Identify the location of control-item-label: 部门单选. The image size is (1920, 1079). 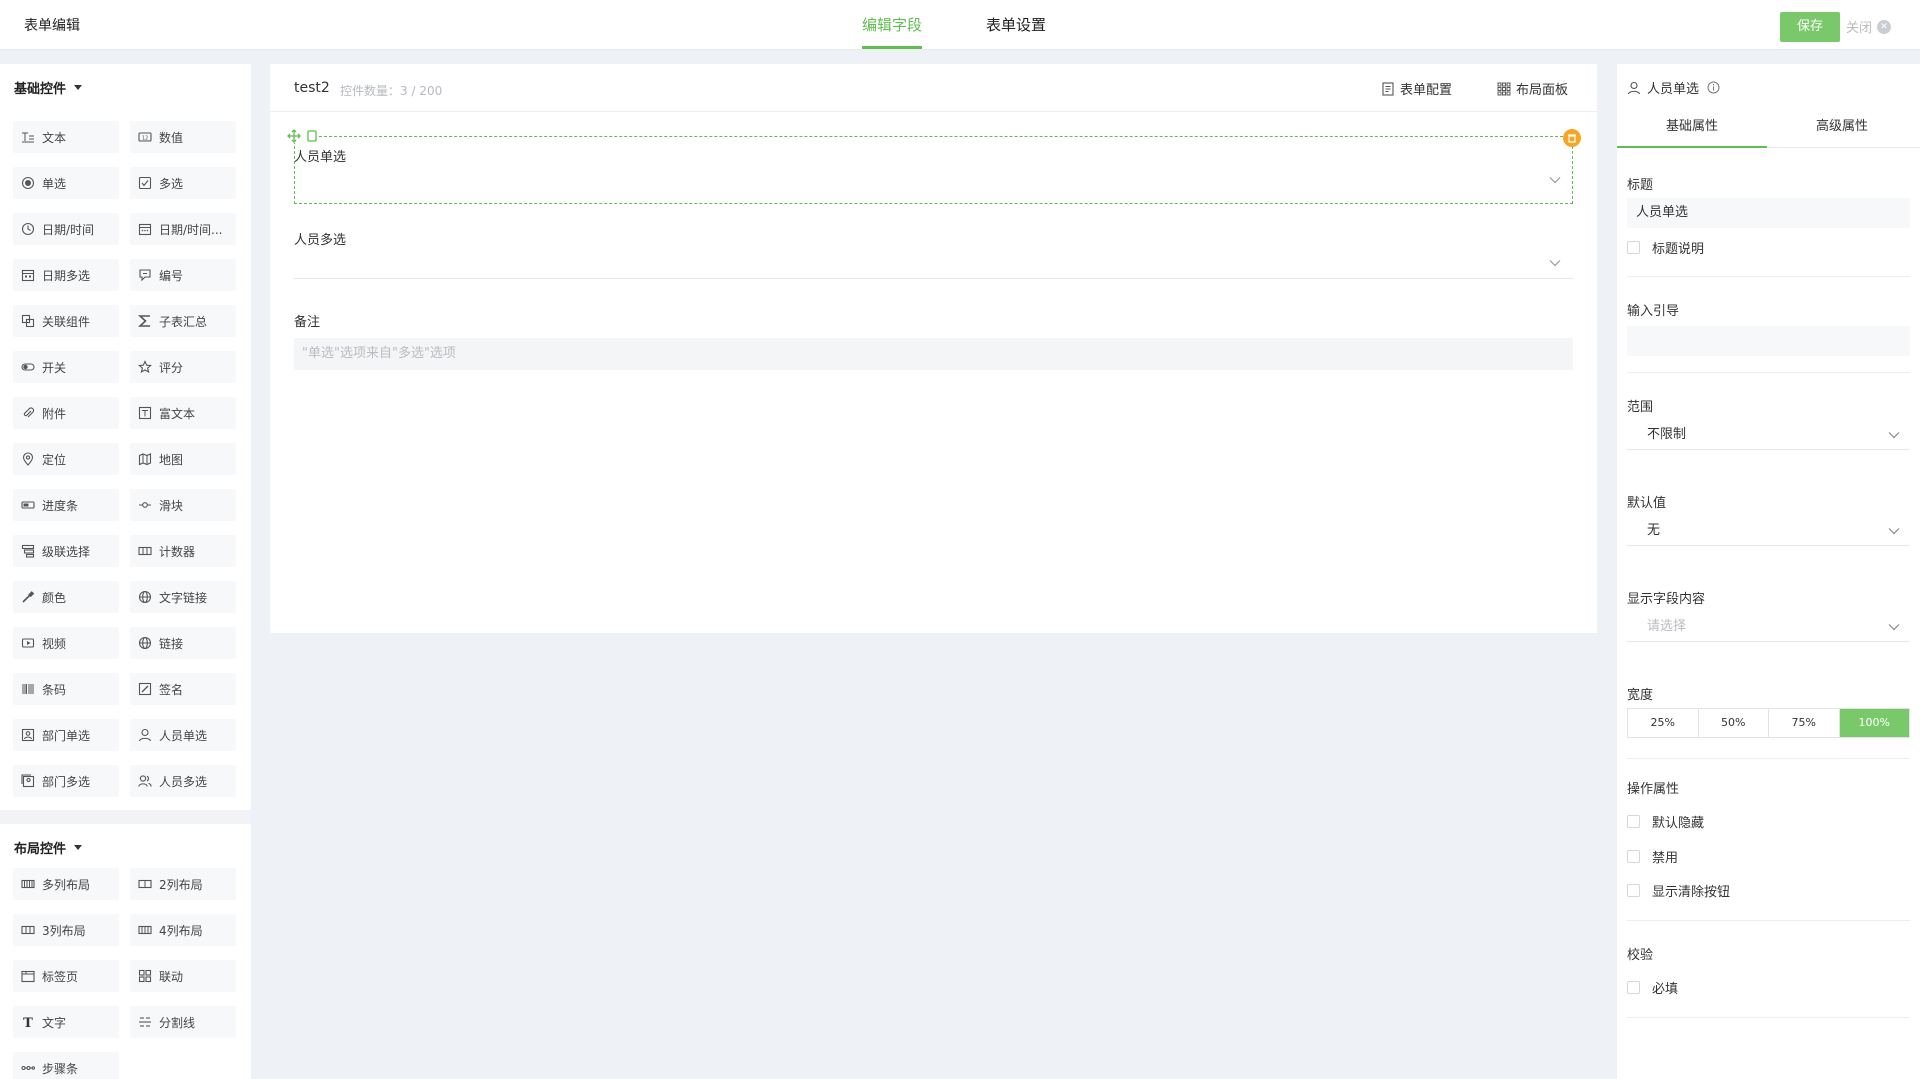
(66, 735).